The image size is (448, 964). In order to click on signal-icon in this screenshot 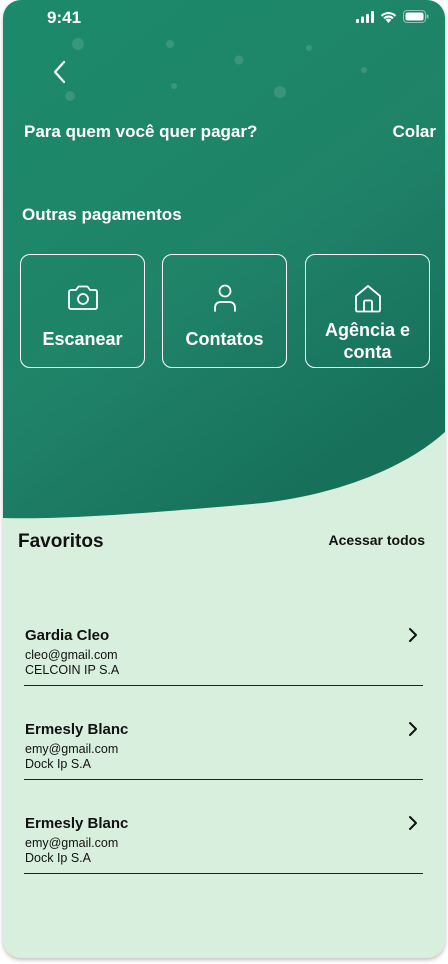, I will do `click(365, 16)`.